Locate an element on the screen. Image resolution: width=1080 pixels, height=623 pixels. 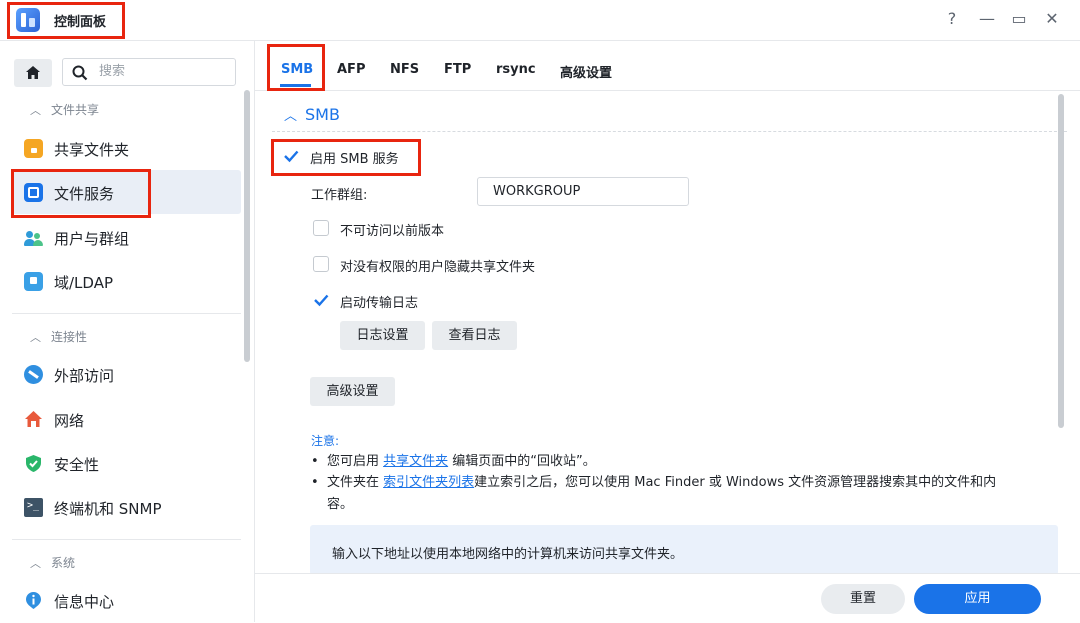
workgroup-label: 工作群组: is located at coordinates (339, 195).